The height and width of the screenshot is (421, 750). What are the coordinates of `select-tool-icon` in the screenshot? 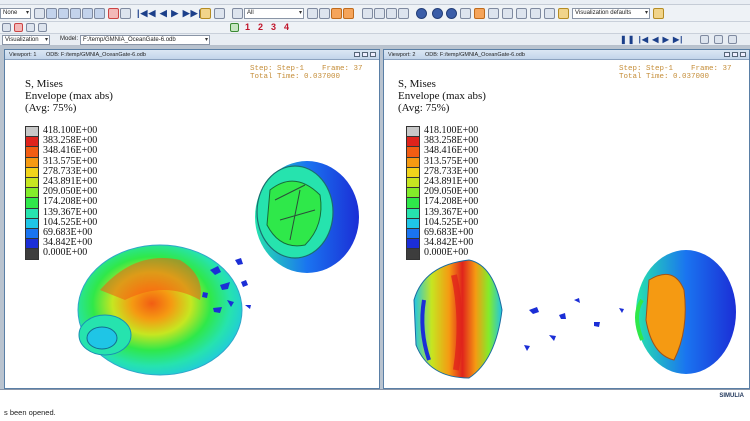 It's located at (39, 13).